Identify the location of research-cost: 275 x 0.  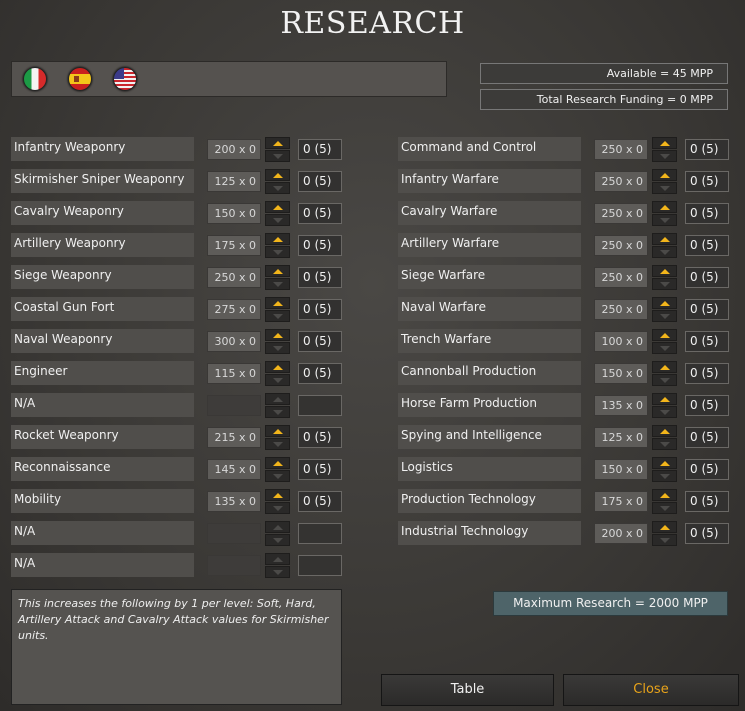
(234, 309).